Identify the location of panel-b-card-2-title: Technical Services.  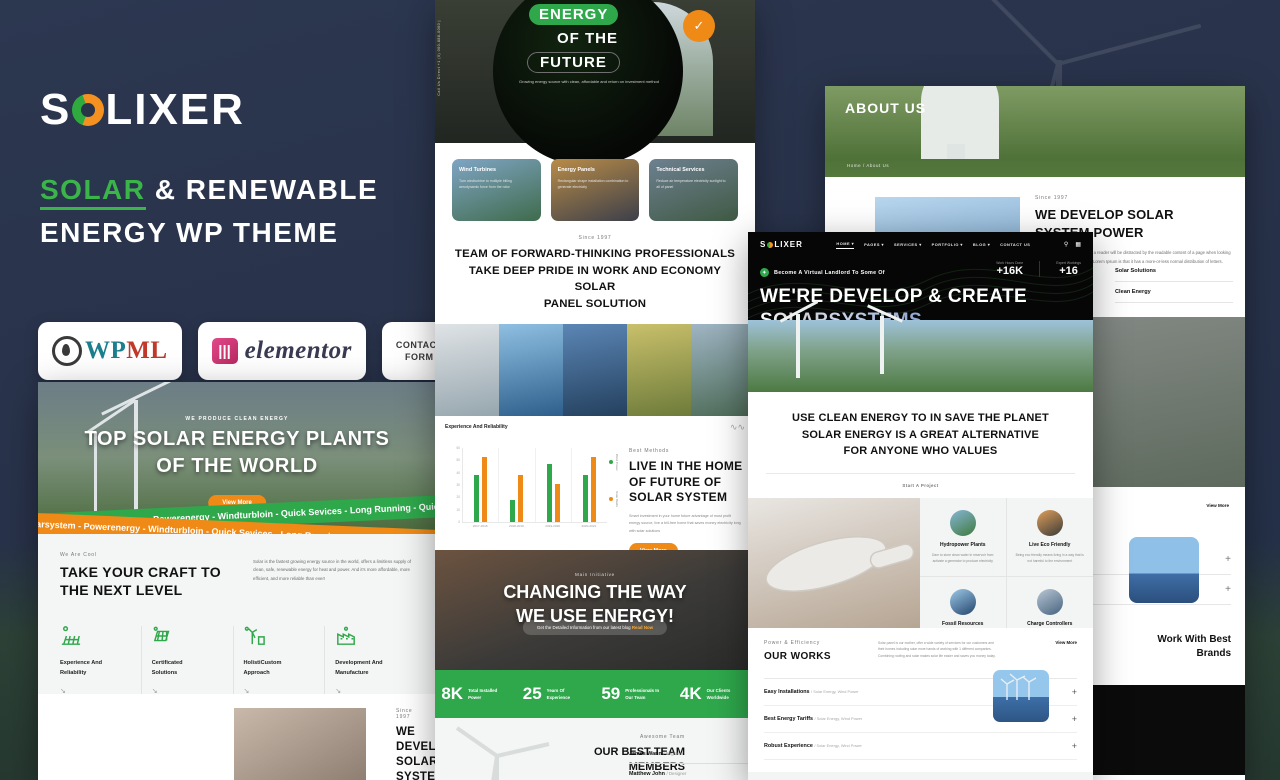
(680, 170).